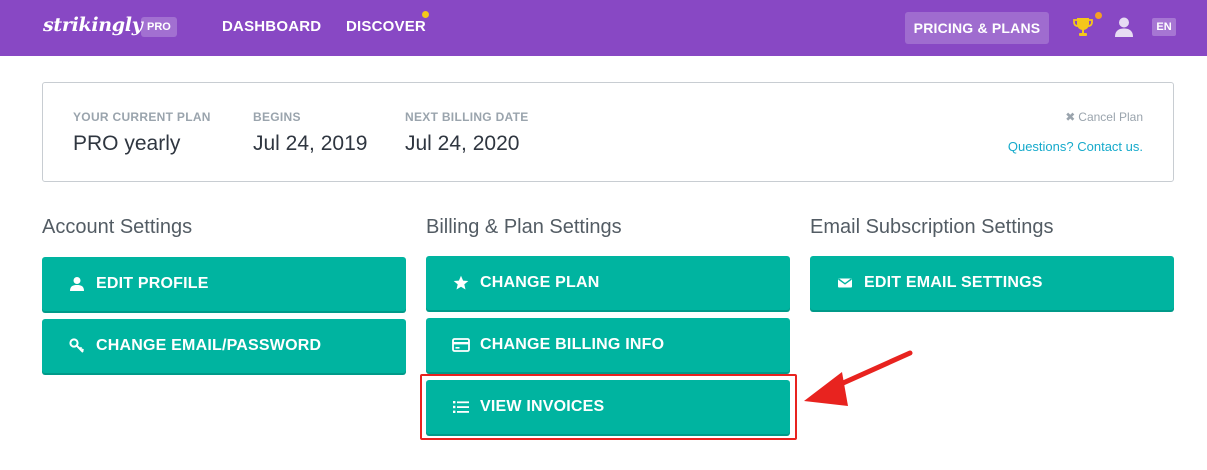  I want to click on trophy-notification-dot, so click(1098, 15).